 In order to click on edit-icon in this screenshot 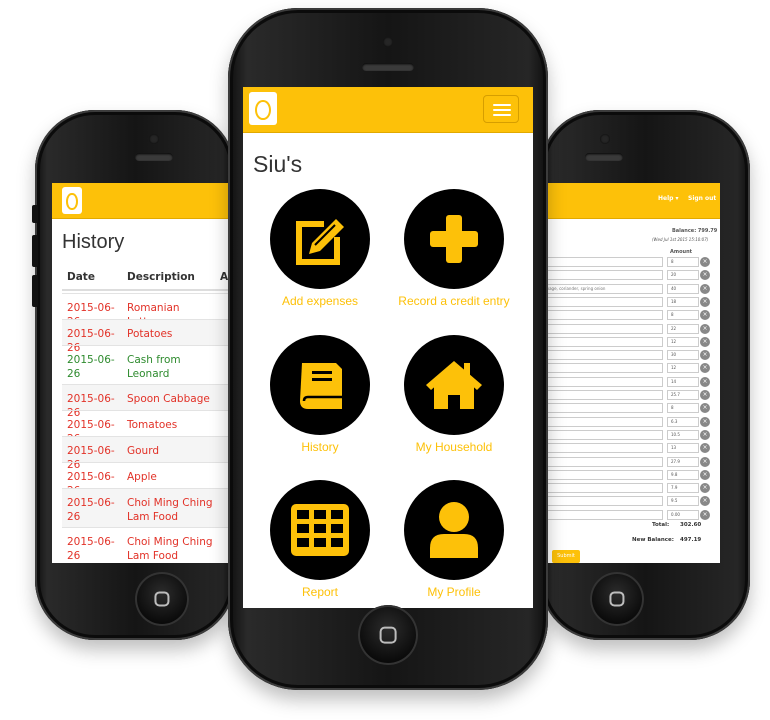, I will do `click(320, 239)`.